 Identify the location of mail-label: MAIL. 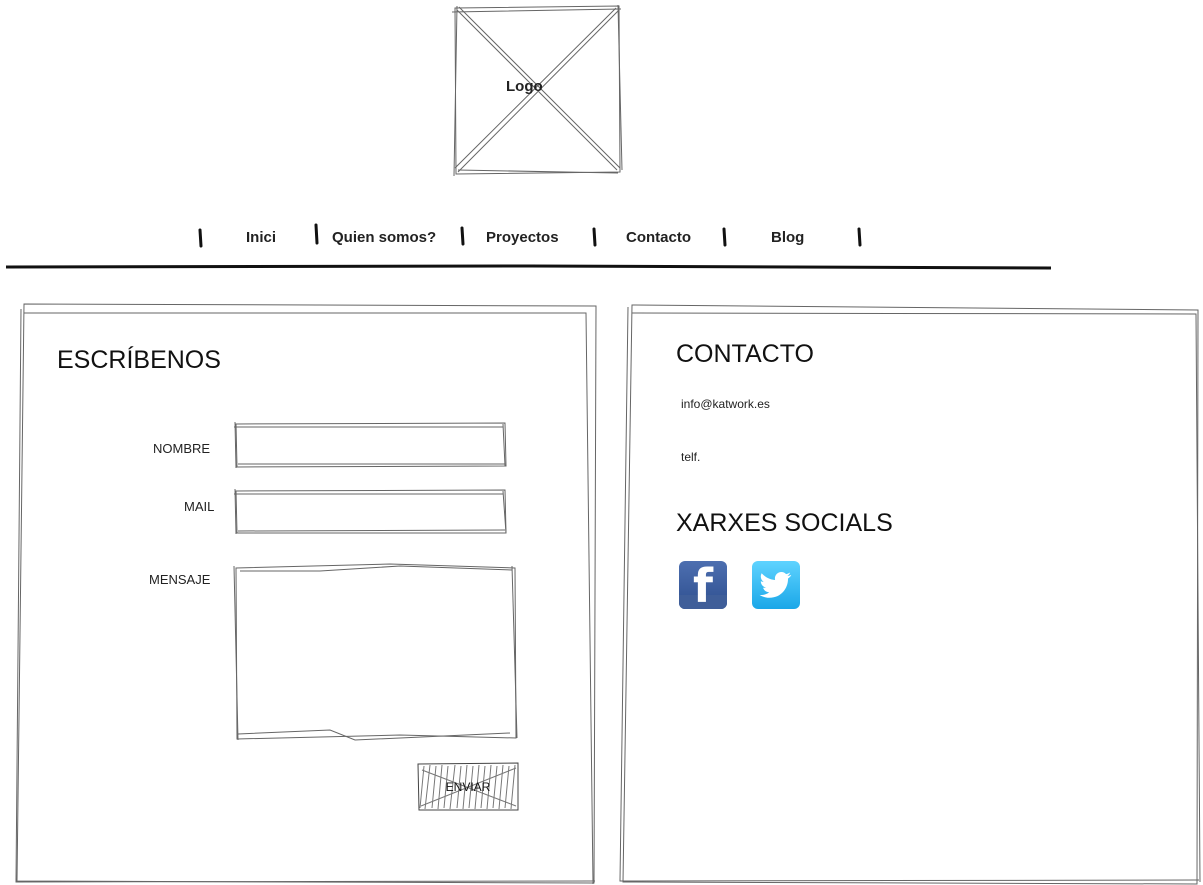
(199, 506).